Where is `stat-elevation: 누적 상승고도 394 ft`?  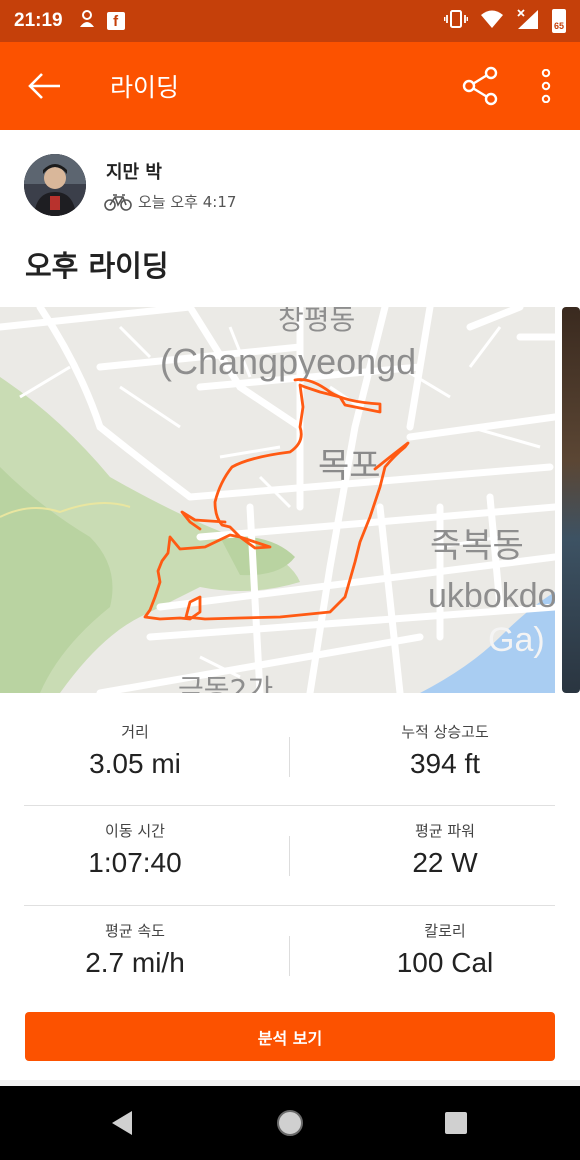 stat-elevation: 누적 상승고도 394 ft is located at coordinates (445, 750).